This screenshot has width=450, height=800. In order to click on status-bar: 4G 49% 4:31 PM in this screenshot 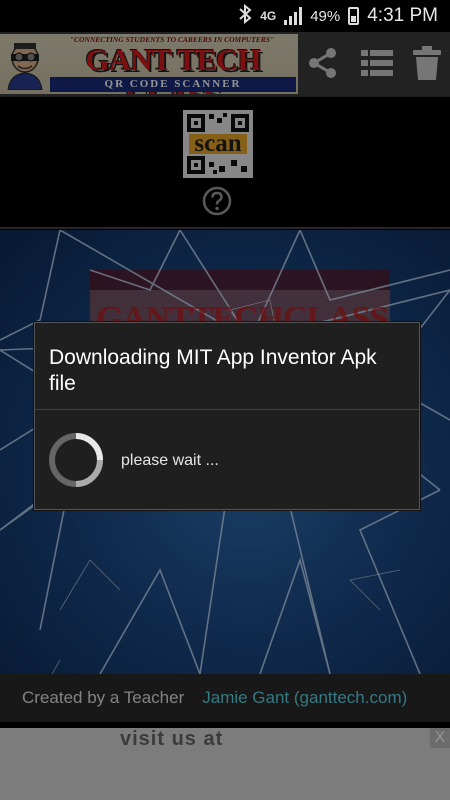, I will do `click(225, 16)`.